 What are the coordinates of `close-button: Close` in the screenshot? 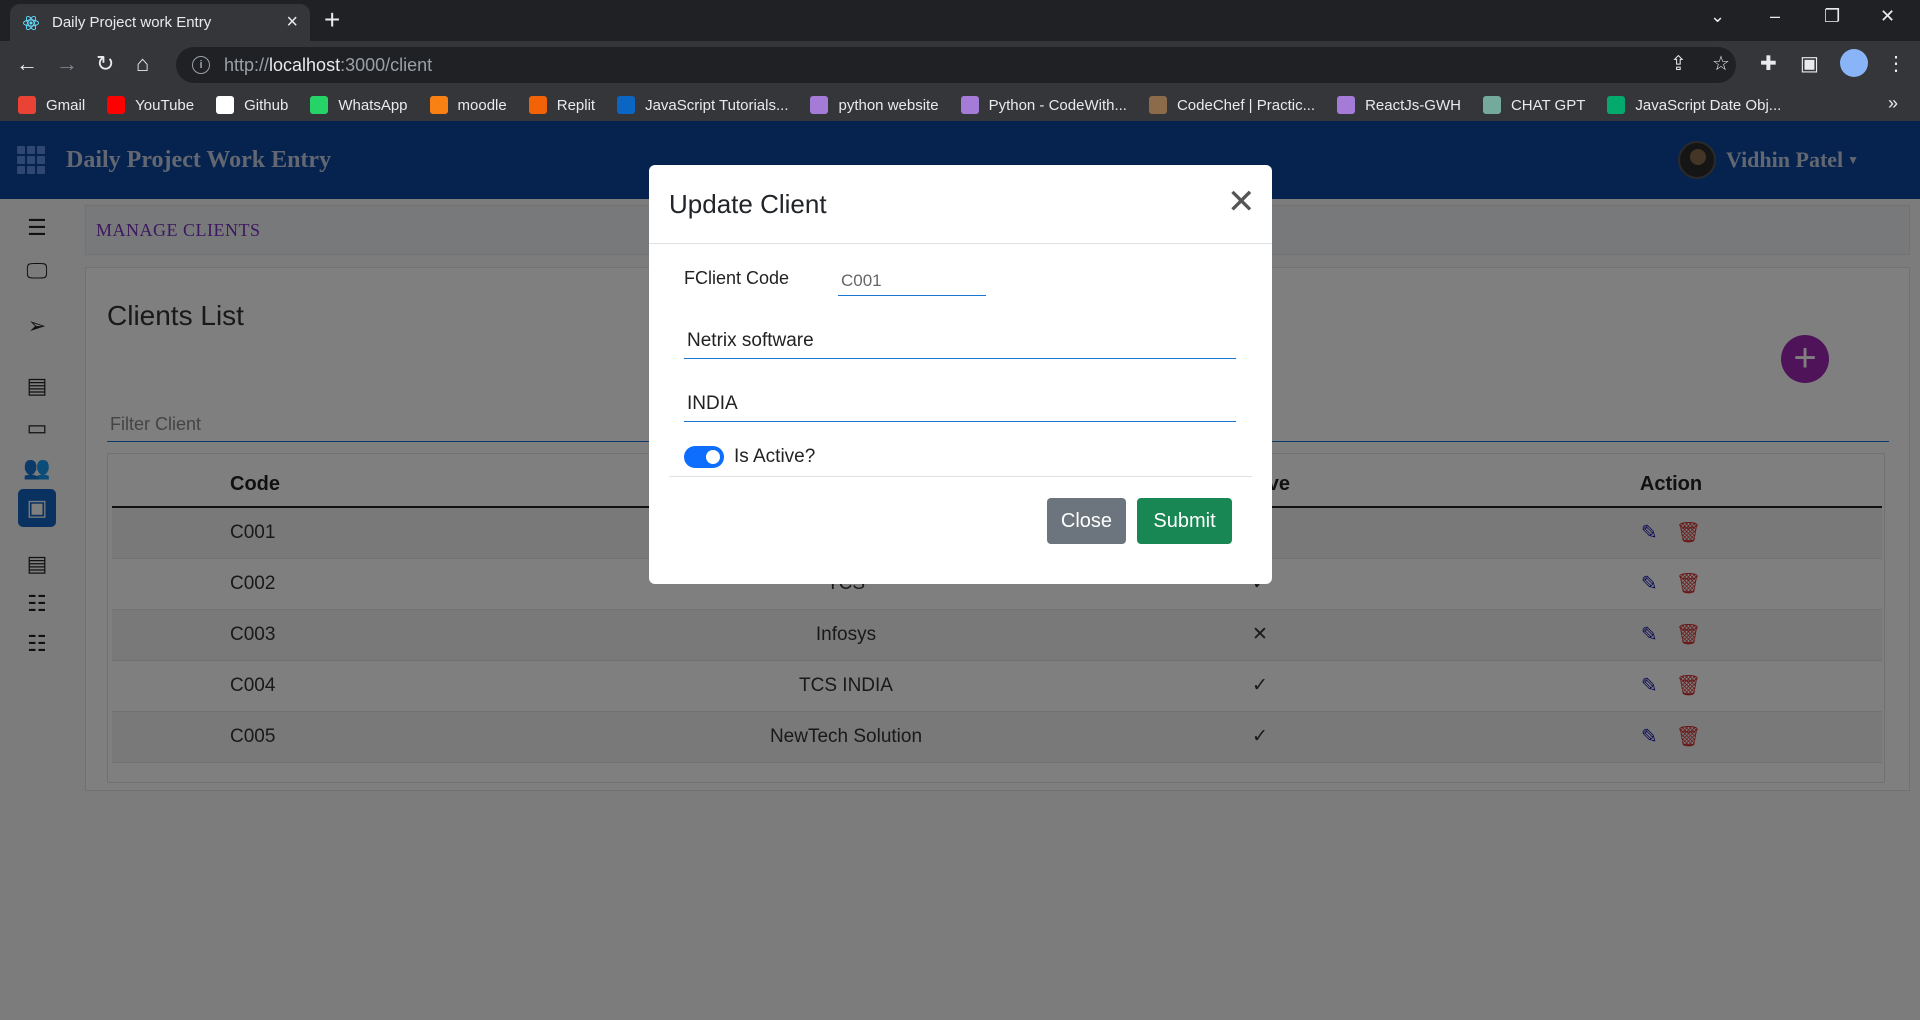 It's located at (1086, 521).